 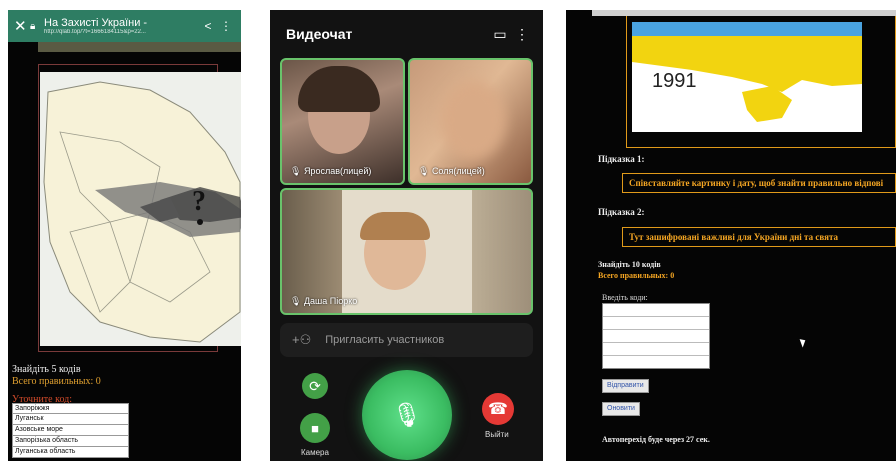 I want to click on option-item: Запорізька область, so click(x=70, y=441).